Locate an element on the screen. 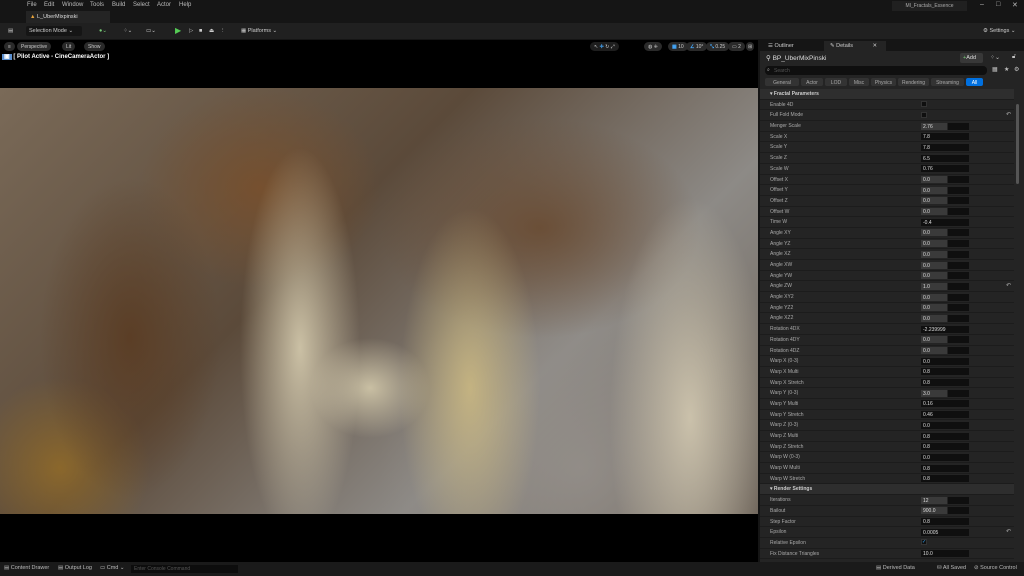 The image size is (1024, 576). cinematics-icon: ▭⌄ is located at coordinates (151, 31).